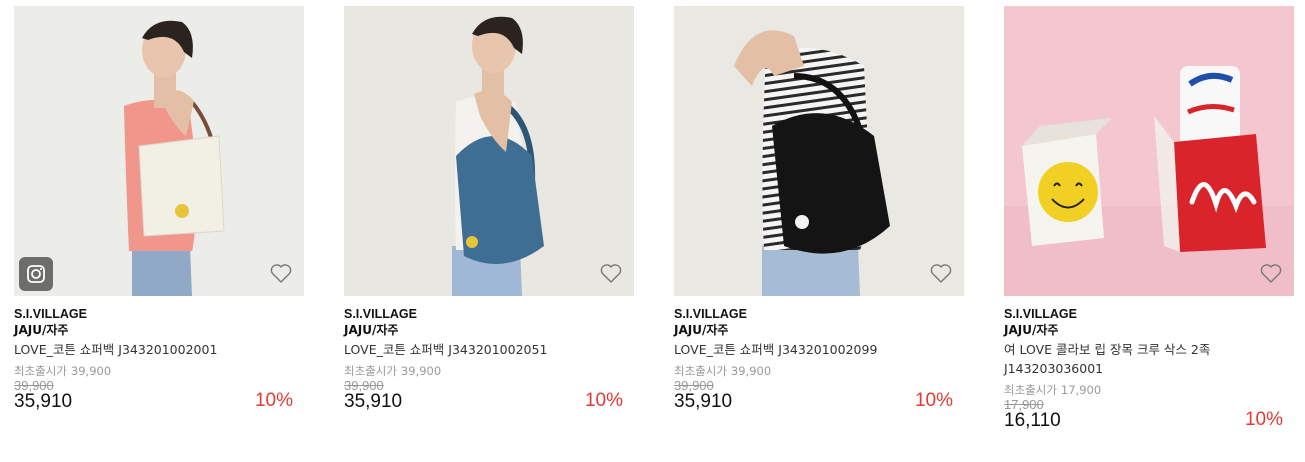 The height and width of the screenshot is (462, 1305). I want to click on product-photo-tote-black, so click(819, 151).